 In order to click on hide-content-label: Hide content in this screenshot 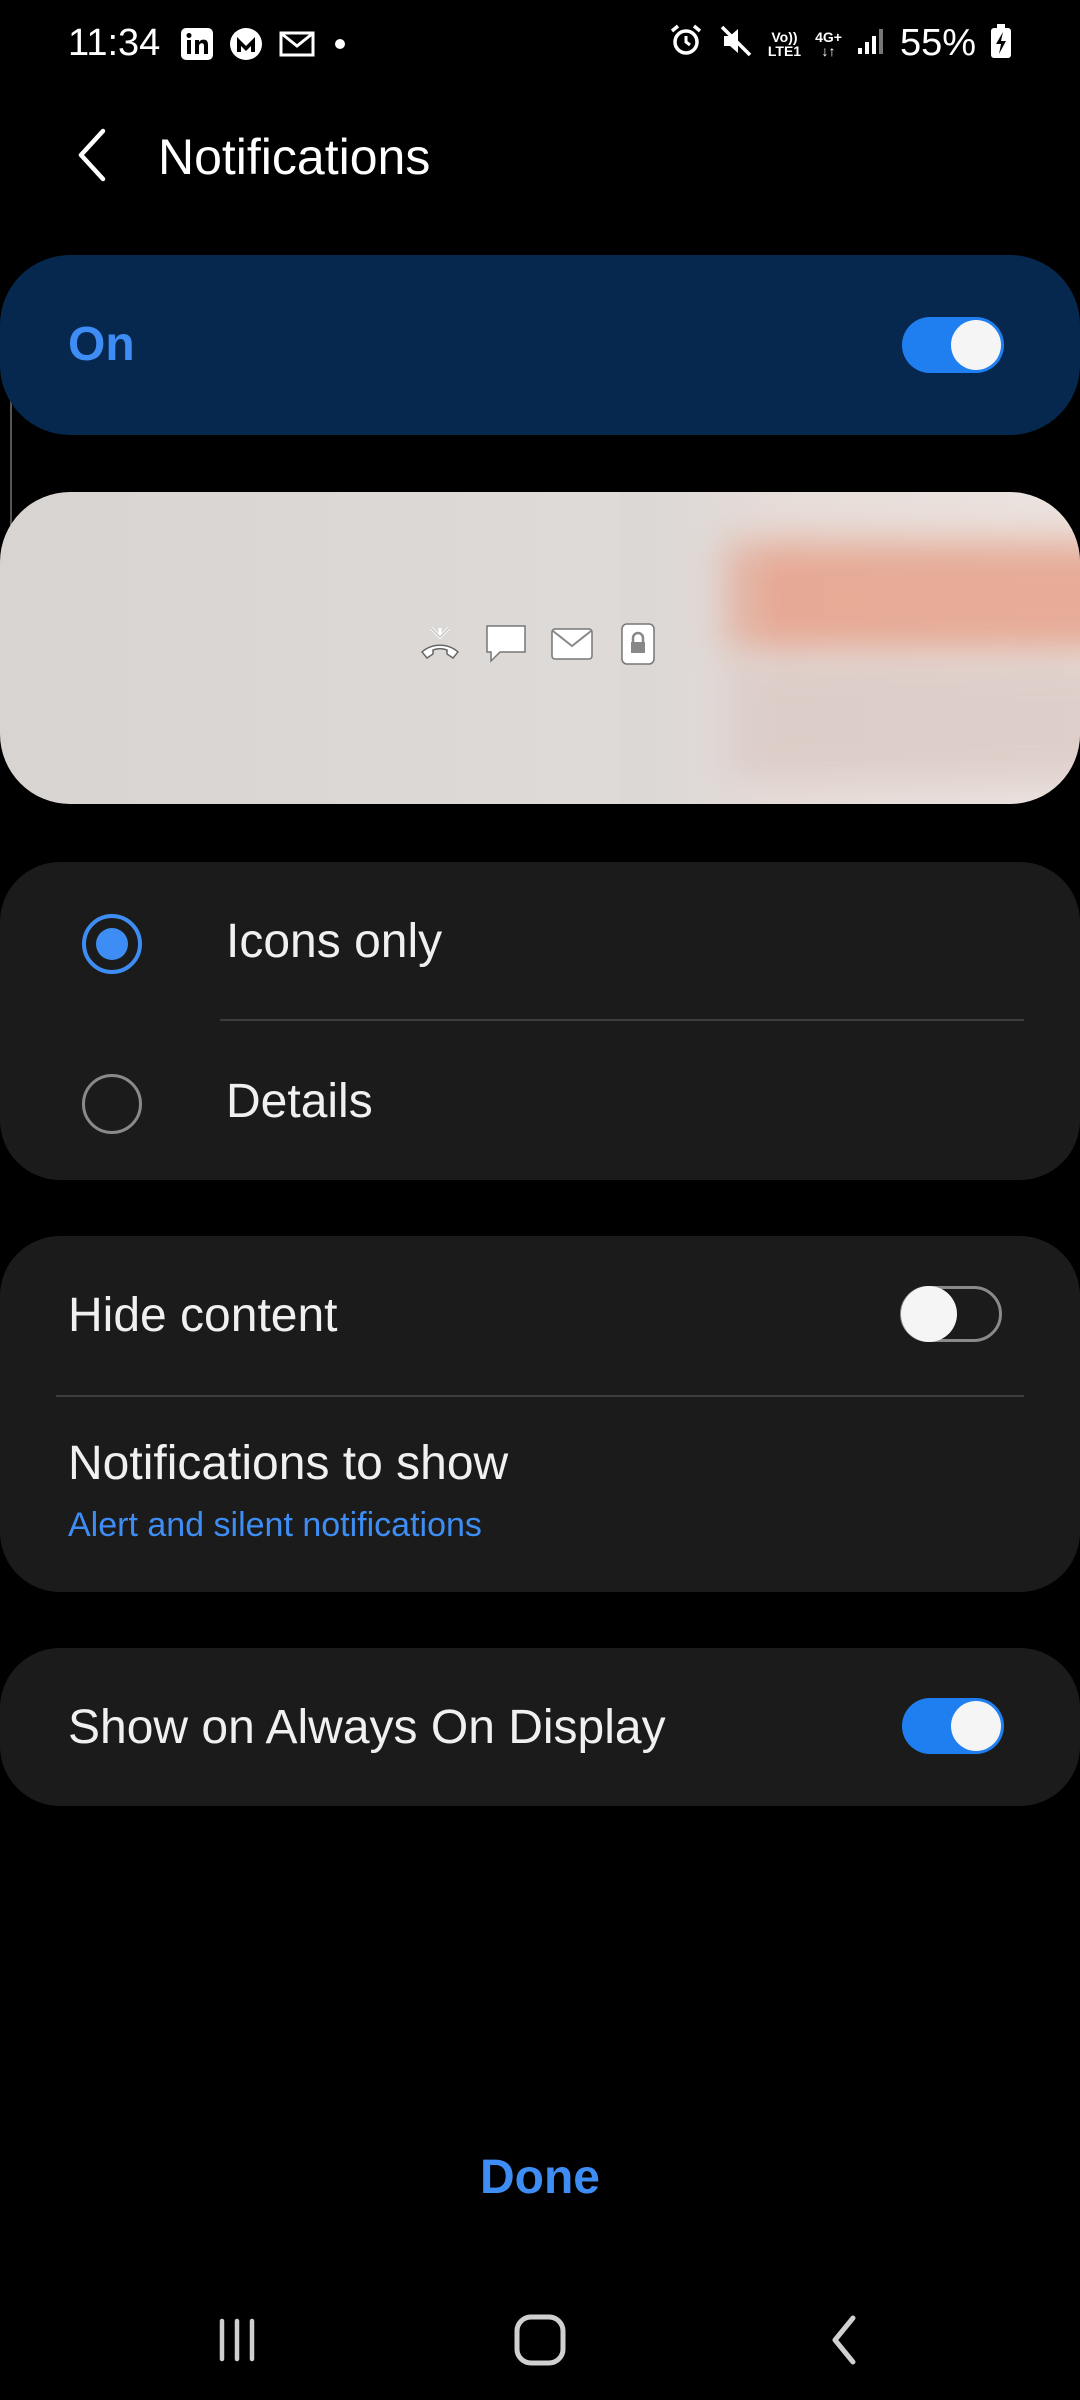, I will do `click(203, 1315)`.